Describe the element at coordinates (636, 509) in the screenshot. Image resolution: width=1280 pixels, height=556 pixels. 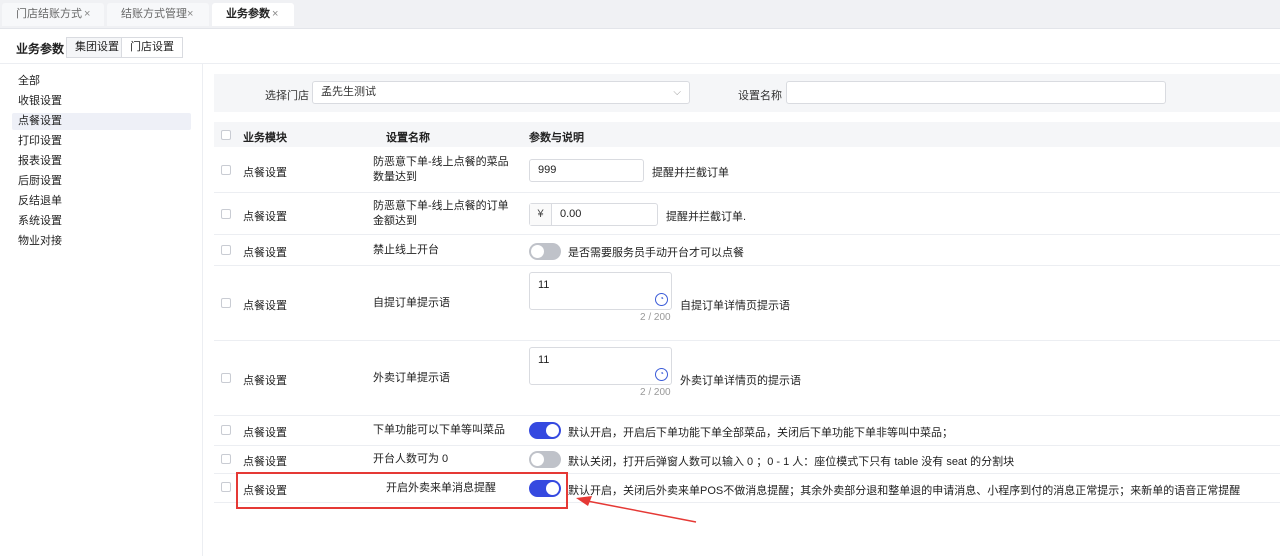
I see `annotation-arrow` at that location.